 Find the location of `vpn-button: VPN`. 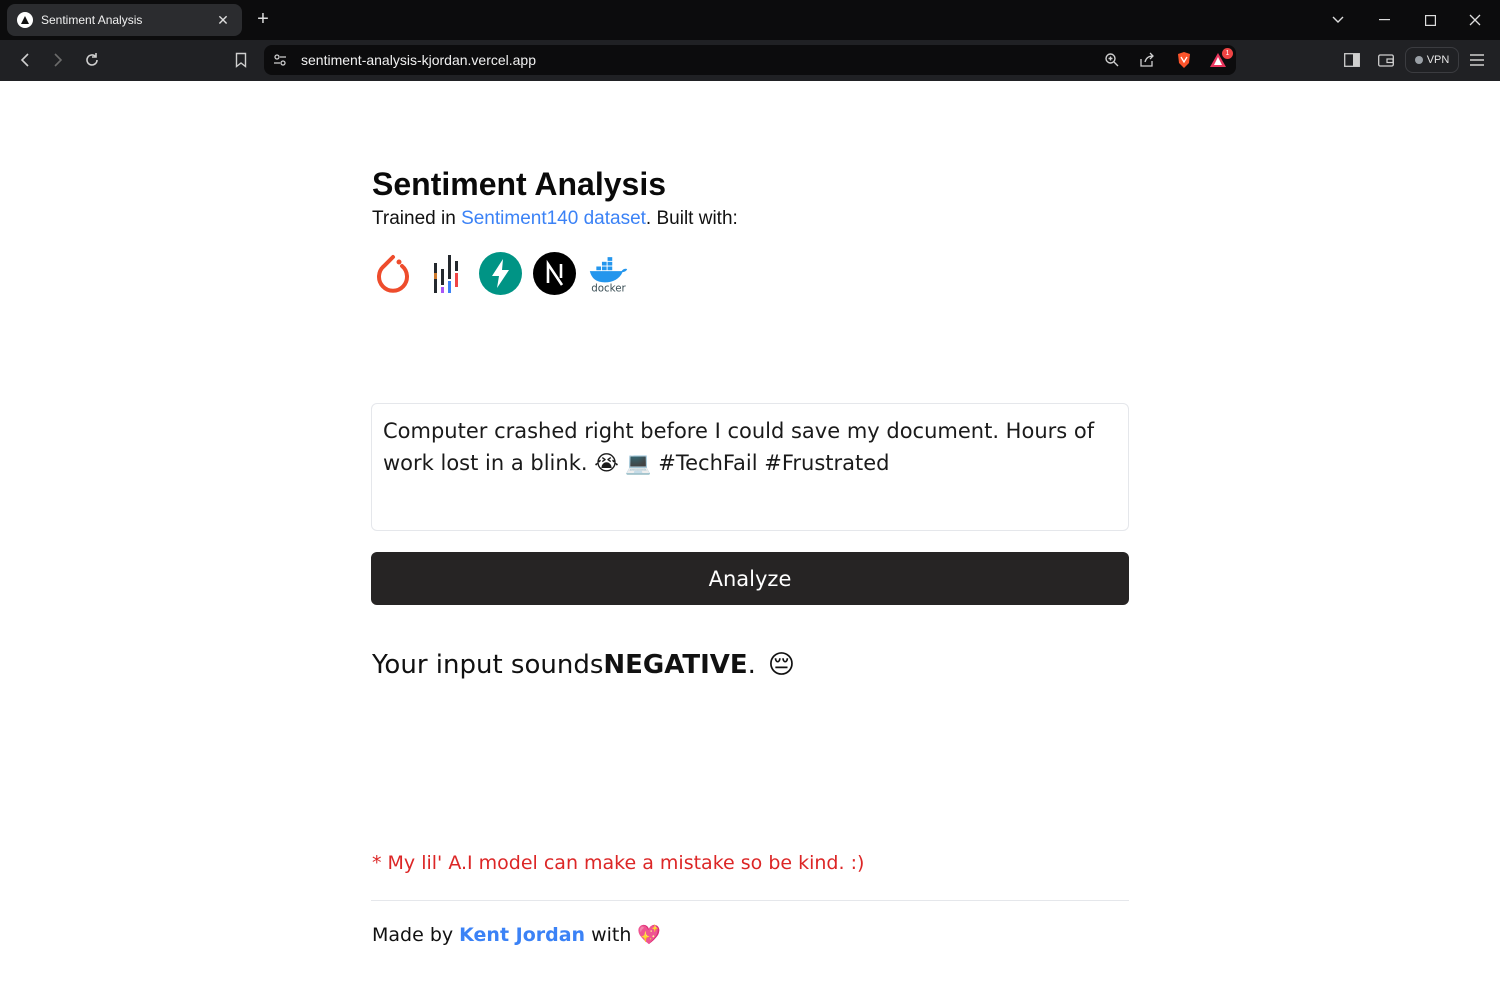

vpn-button: VPN is located at coordinates (1432, 60).